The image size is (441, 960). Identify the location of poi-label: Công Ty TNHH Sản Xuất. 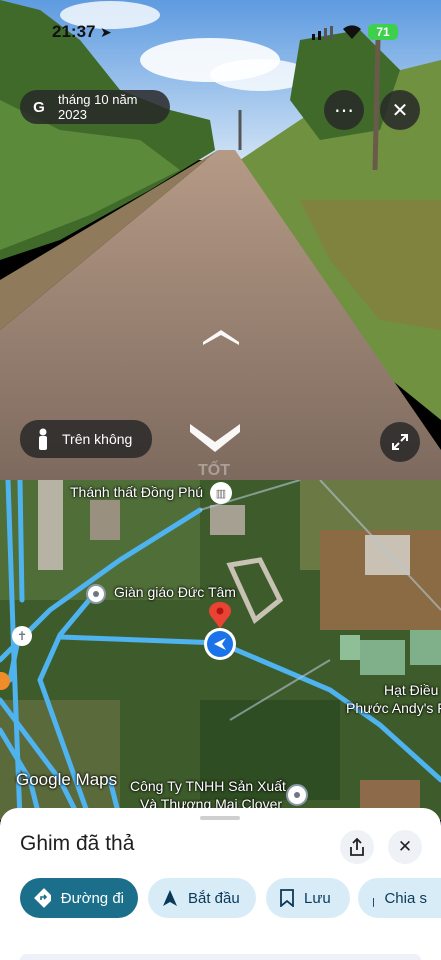
(208, 786).